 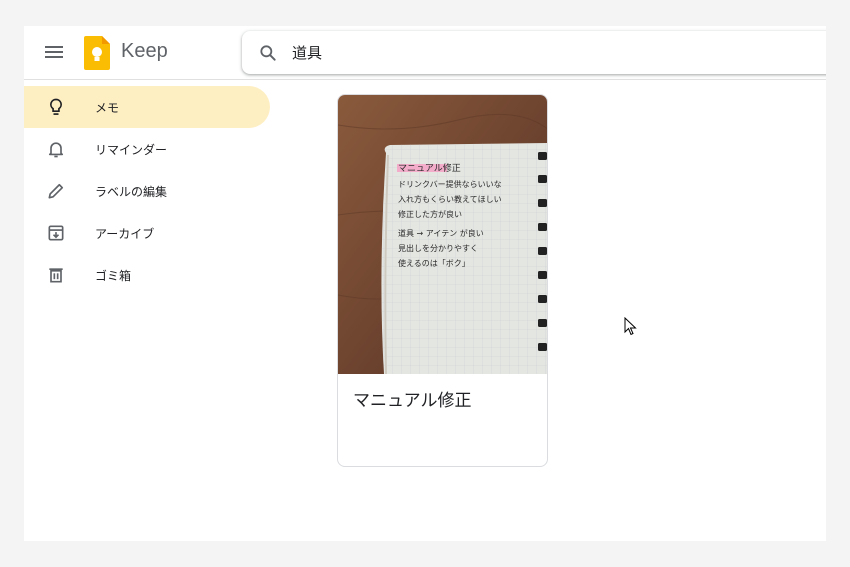 I want to click on sidebar-item-label: ゴミ箱, so click(x=113, y=276).